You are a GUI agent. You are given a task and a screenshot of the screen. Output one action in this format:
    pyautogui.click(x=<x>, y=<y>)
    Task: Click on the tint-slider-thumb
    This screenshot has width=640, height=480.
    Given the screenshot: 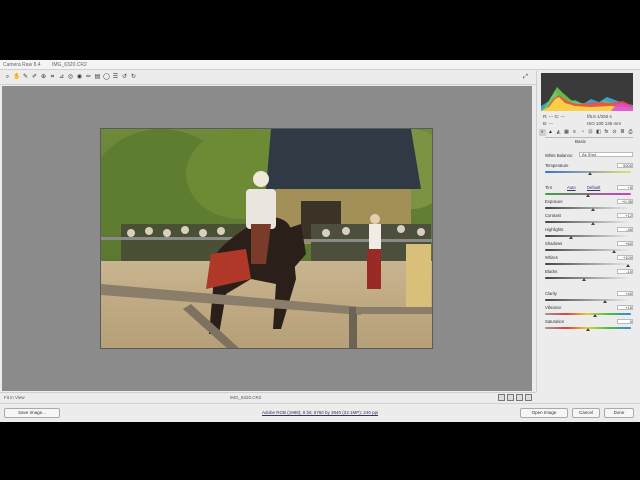 What is the action you would take?
    pyautogui.click(x=588, y=195)
    